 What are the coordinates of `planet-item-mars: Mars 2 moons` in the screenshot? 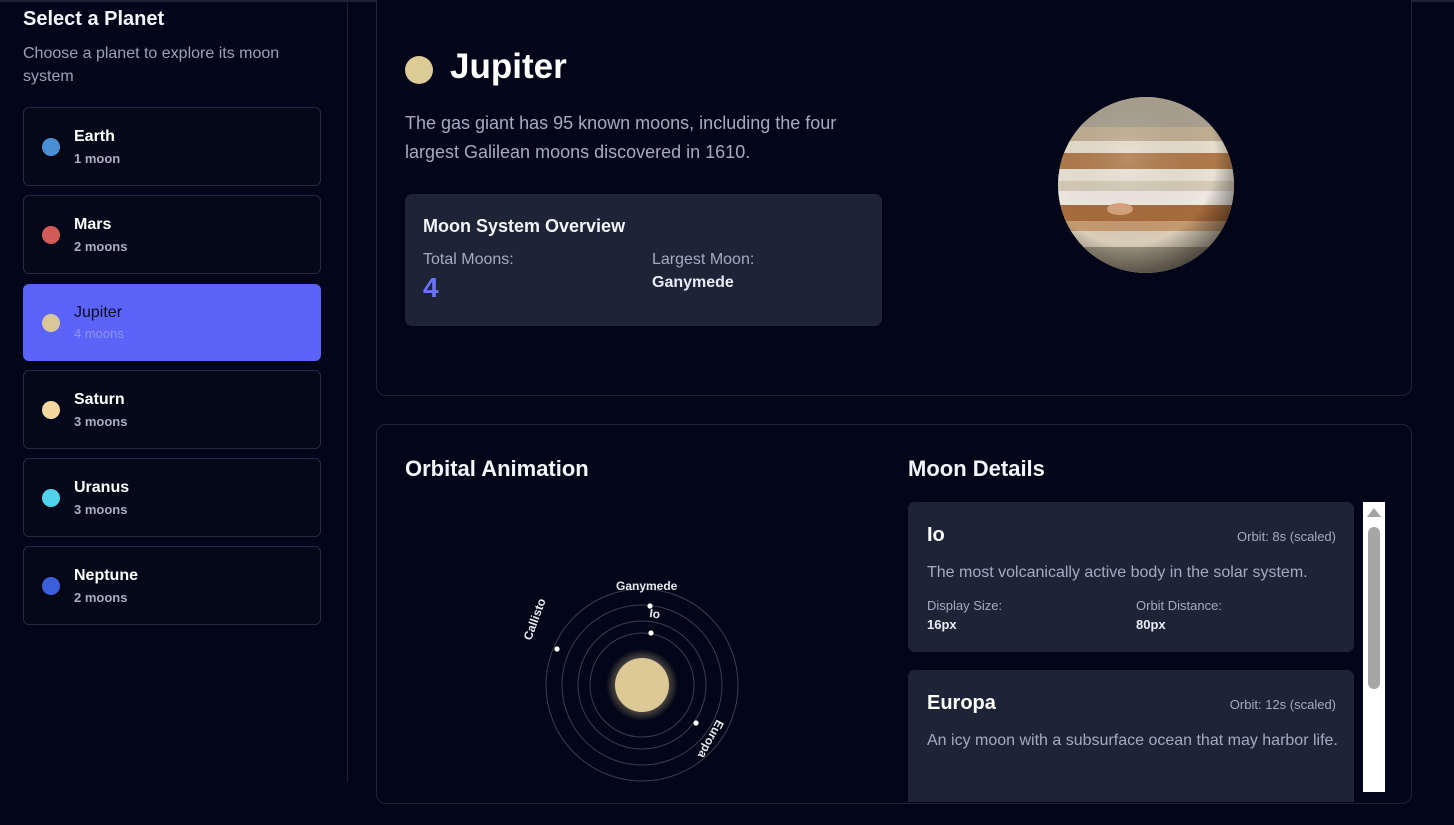 It's located at (172, 234).